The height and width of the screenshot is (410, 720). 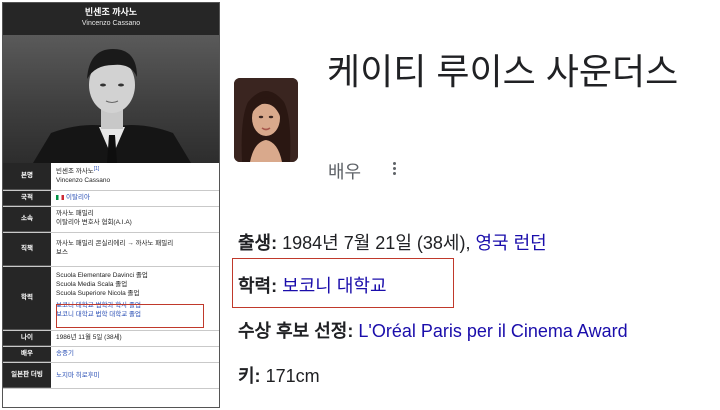 What do you see at coordinates (135, 338) in the screenshot?
I see `row-value: 1986년 11월 5일 (38세)` at bounding box center [135, 338].